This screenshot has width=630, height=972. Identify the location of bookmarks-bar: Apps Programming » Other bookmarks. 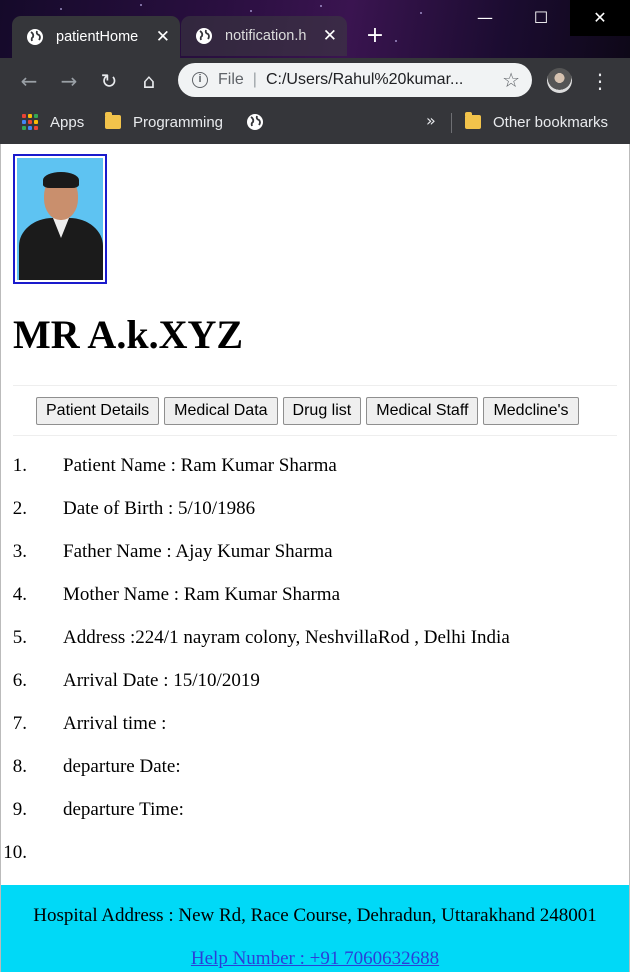
(315, 123).